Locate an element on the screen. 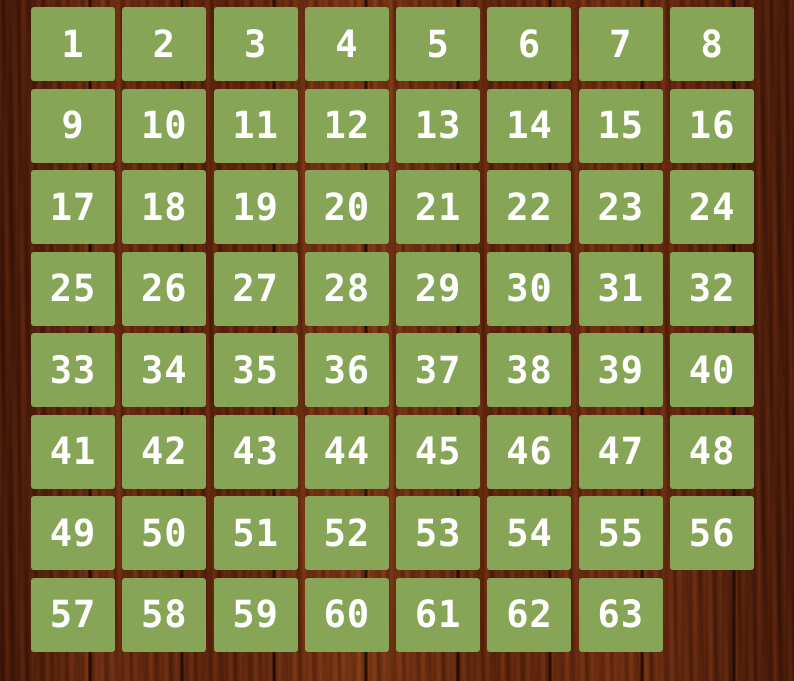 The image size is (794, 681). number-tile: 20 is located at coordinates (346, 207).